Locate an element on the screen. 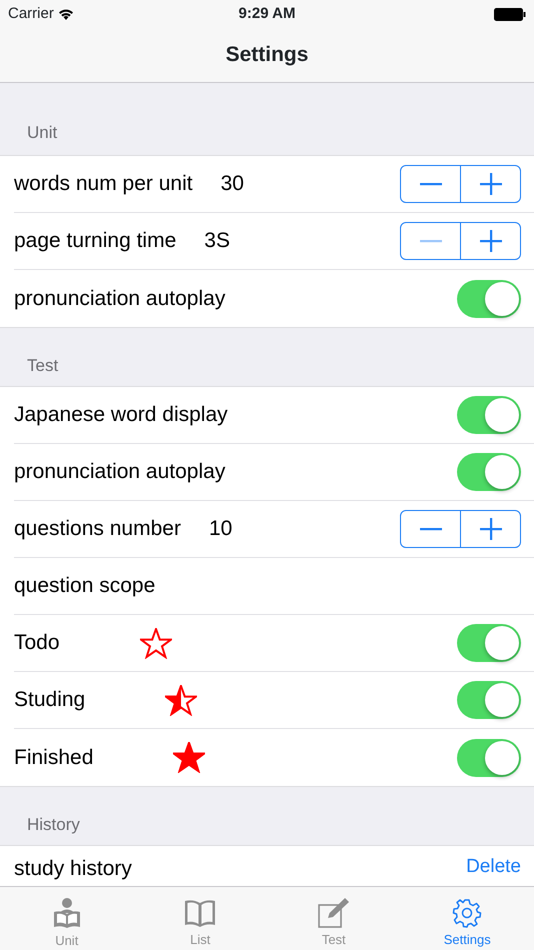  setting-label: study history is located at coordinates (73, 868).